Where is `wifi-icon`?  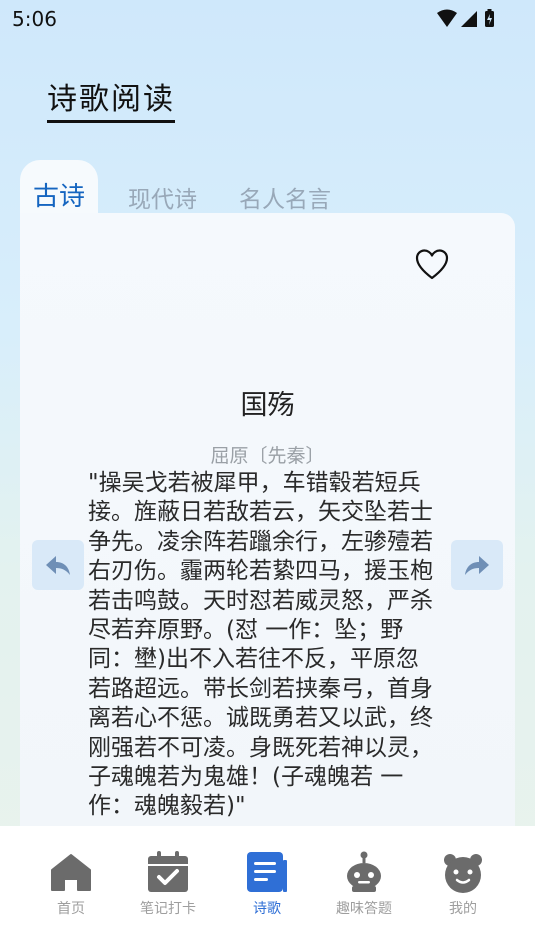
wifi-icon is located at coordinates (447, 18).